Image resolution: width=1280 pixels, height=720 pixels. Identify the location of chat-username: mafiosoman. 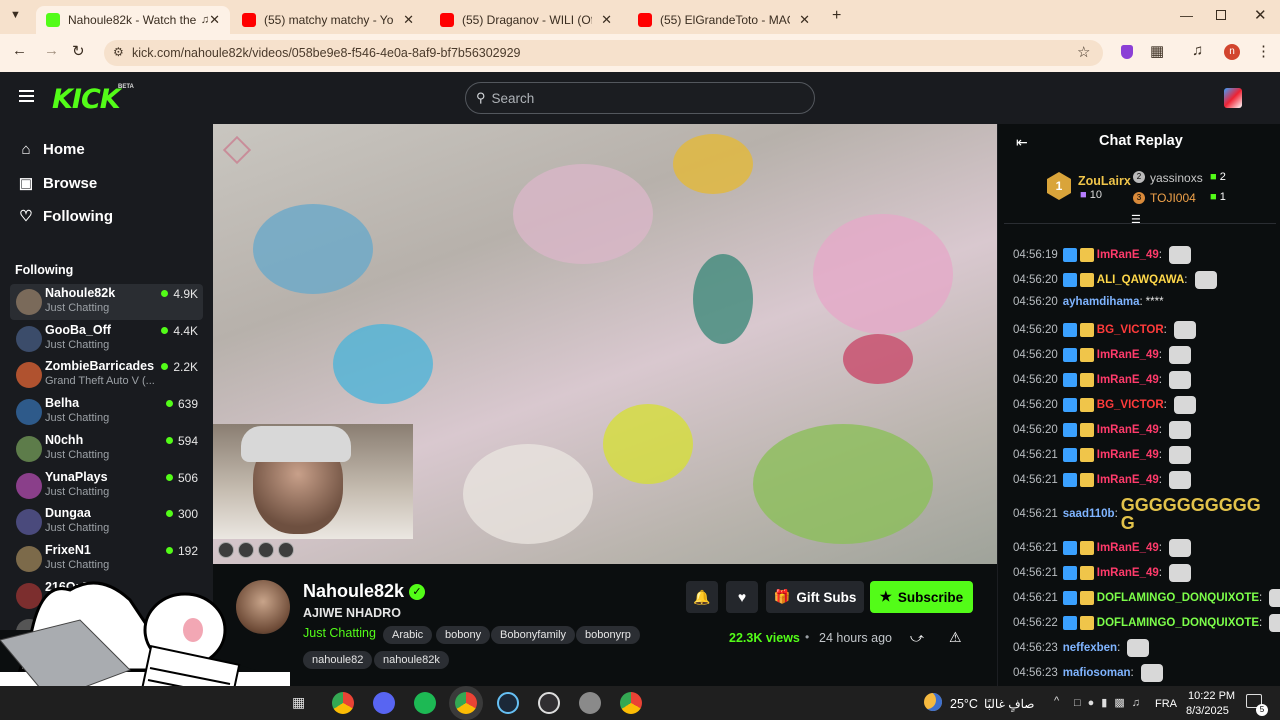
(1097, 673).